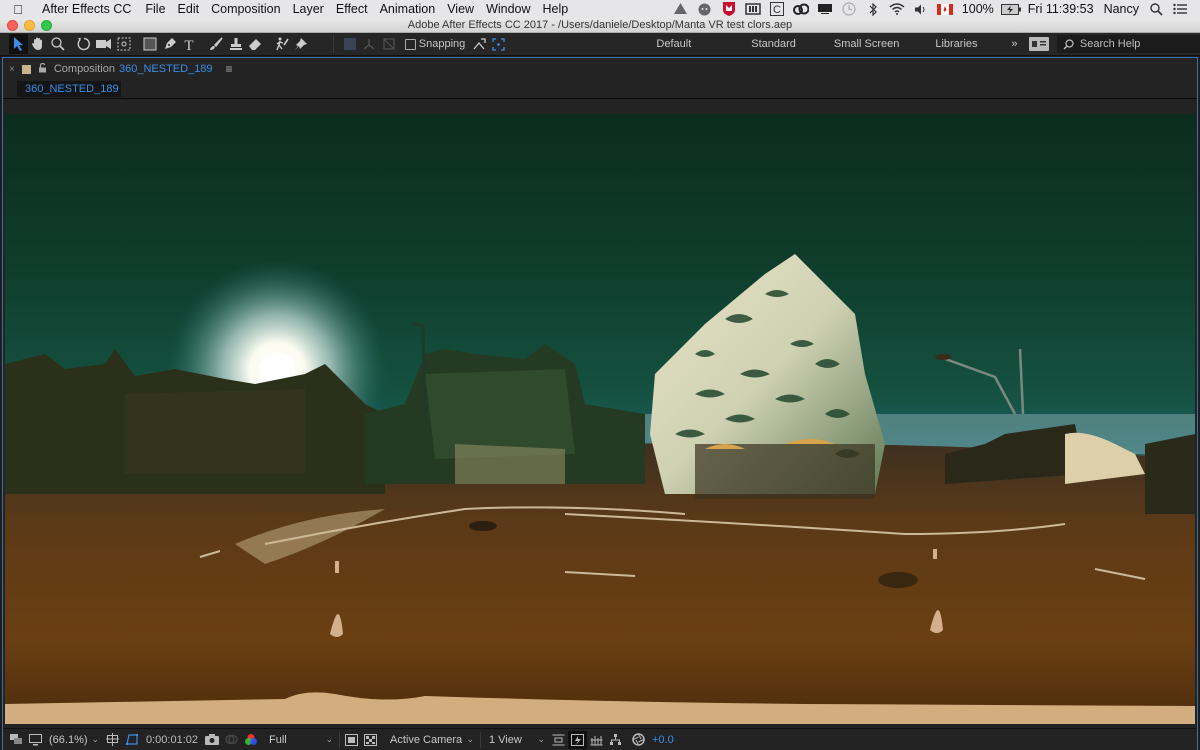 Image resolution: width=1200 pixels, height=750 pixels. Describe the element at coordinates (558, 740) in the screenshot. I see `toggle-pixel-aspect-icon` at that location.